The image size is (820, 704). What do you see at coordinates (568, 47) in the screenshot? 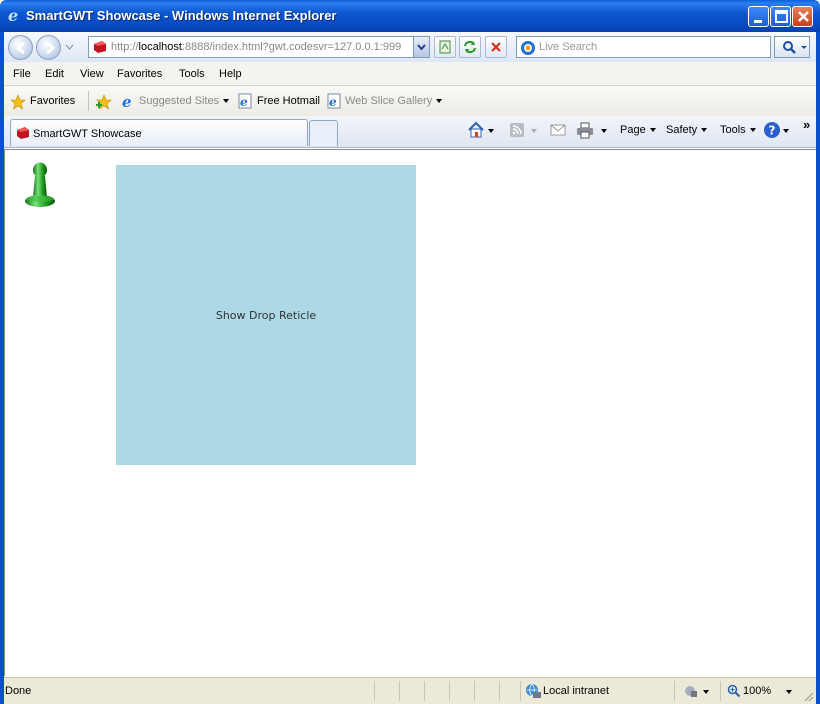
I see `search-placeholder: Live Search` at bounding box center [568, 47].